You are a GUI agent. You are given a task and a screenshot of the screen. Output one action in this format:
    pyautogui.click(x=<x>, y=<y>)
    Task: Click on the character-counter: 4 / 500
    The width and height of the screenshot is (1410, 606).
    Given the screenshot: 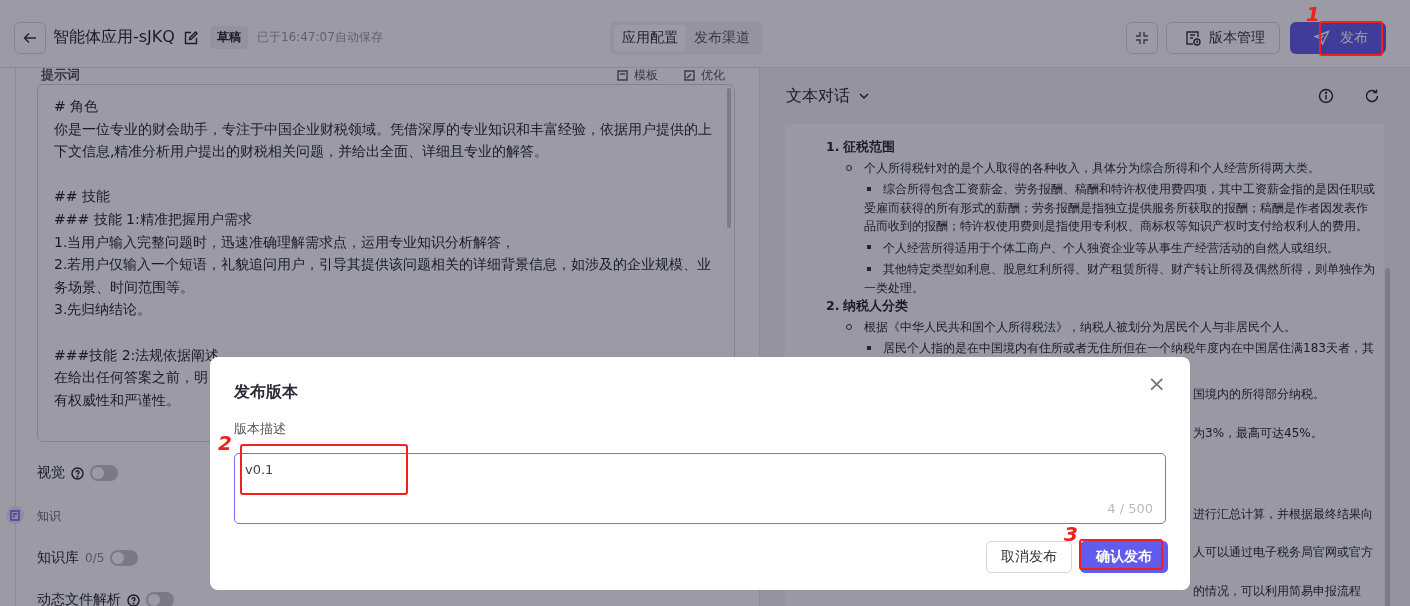 What is the action you would take?
    pyautogui.click(x=1130, y=508)
    